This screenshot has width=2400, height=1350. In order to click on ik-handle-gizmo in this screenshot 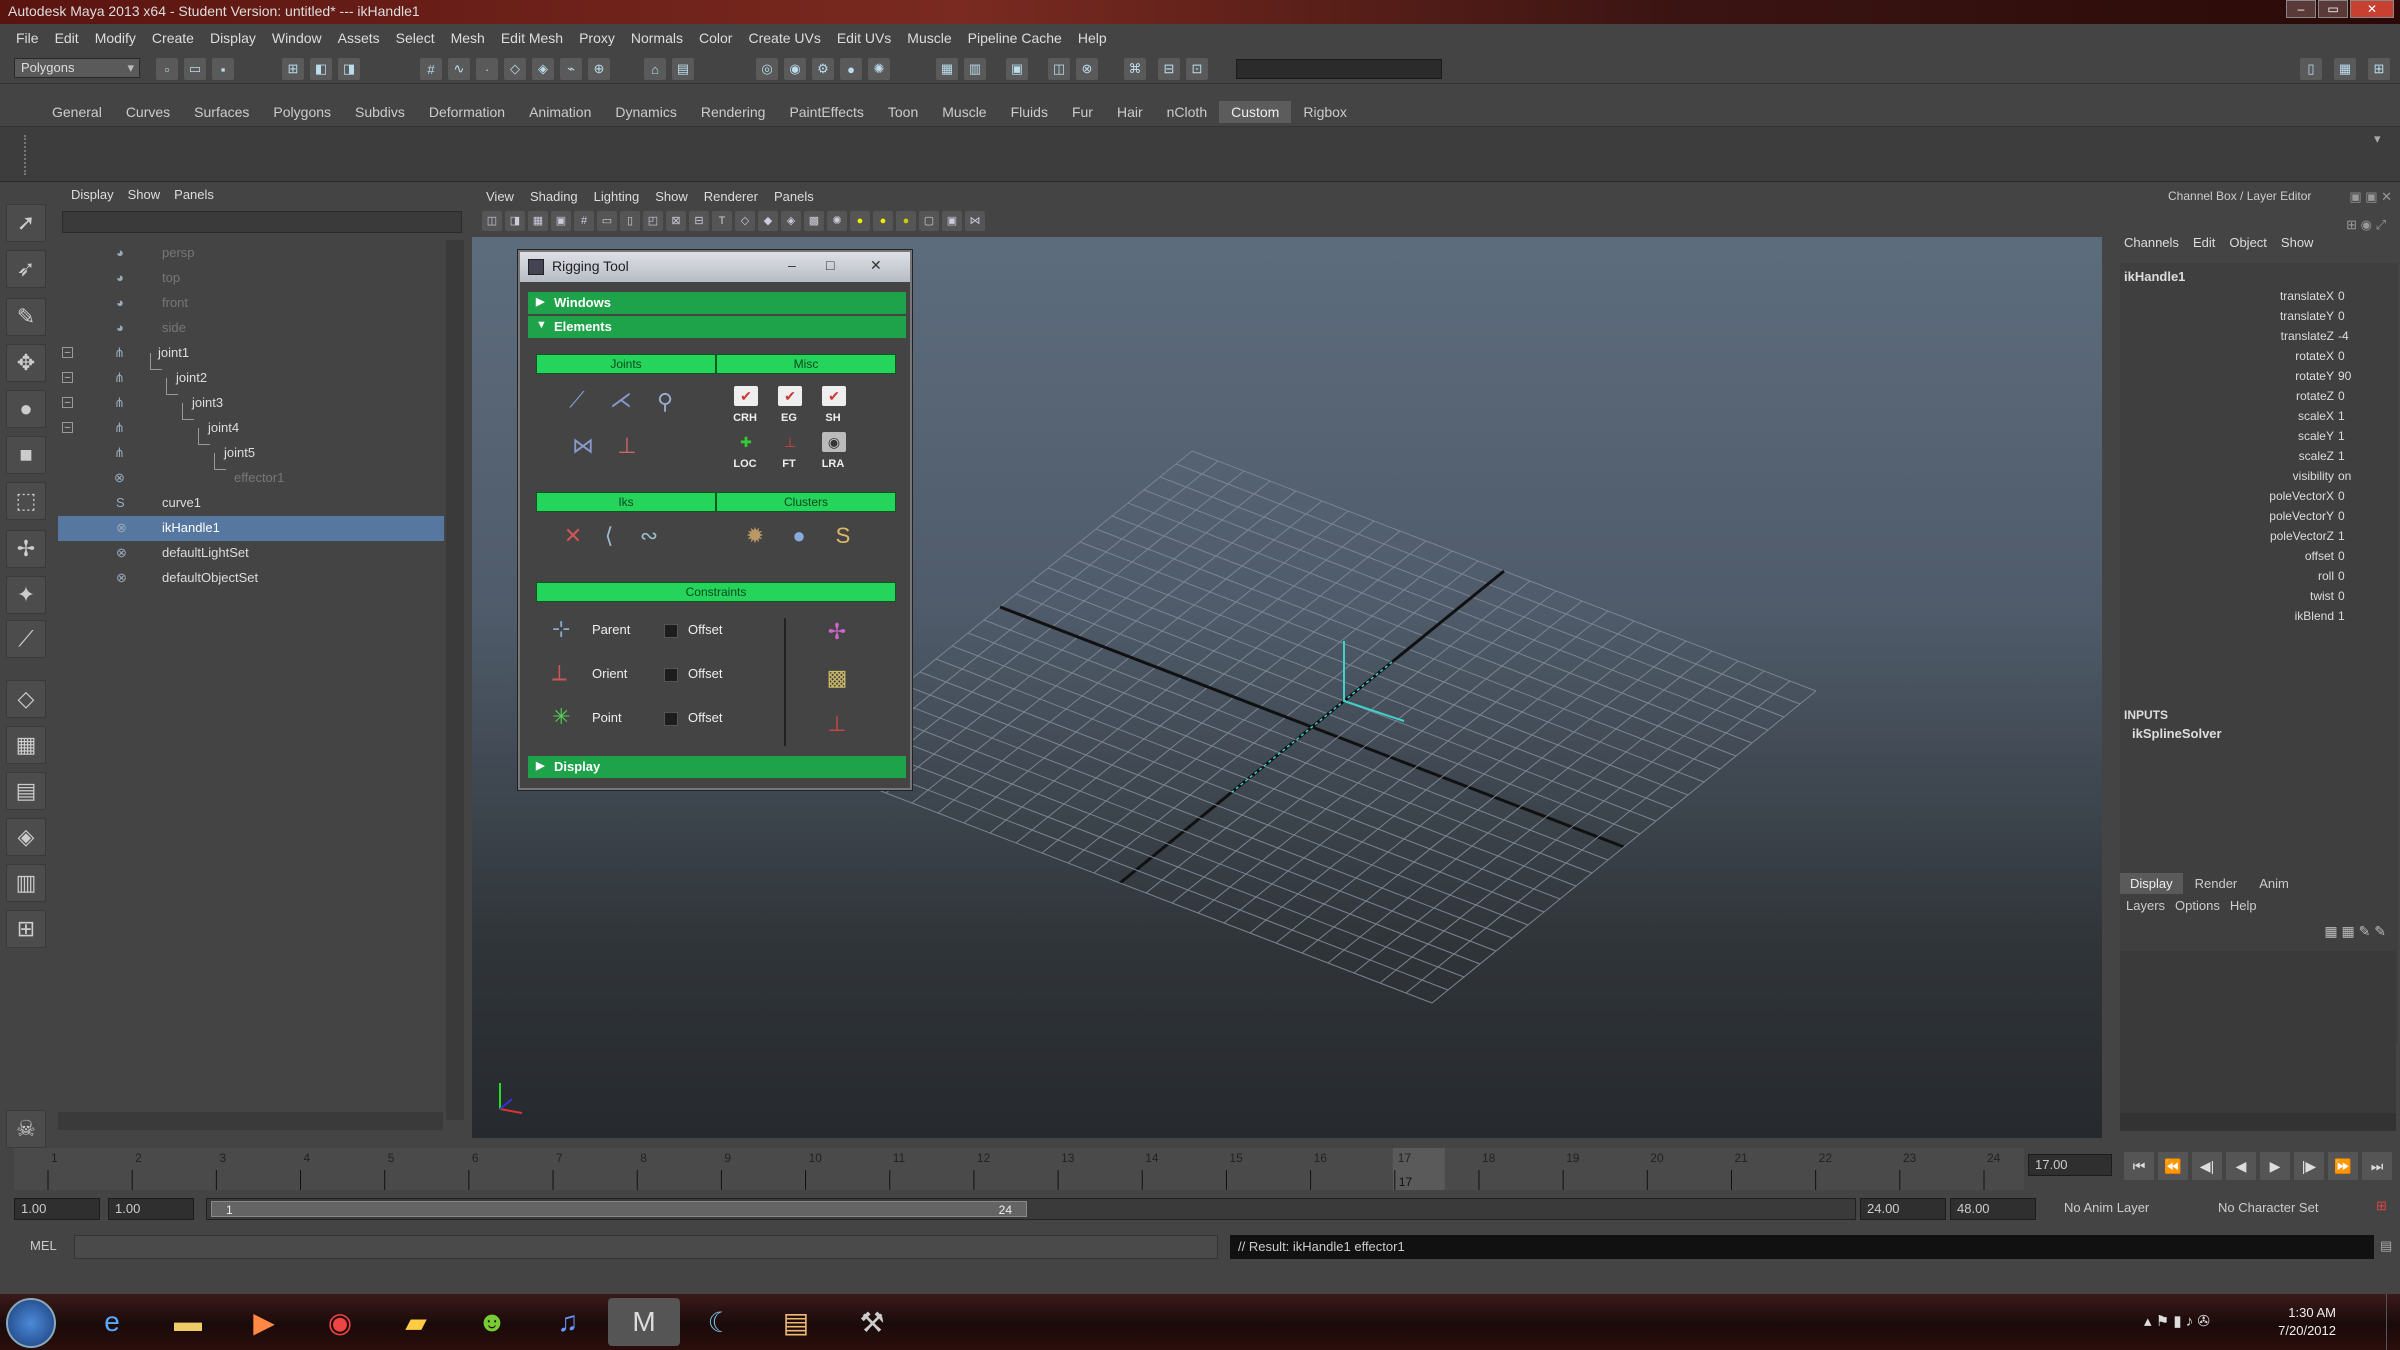, I will do `click(1374, 711)`.